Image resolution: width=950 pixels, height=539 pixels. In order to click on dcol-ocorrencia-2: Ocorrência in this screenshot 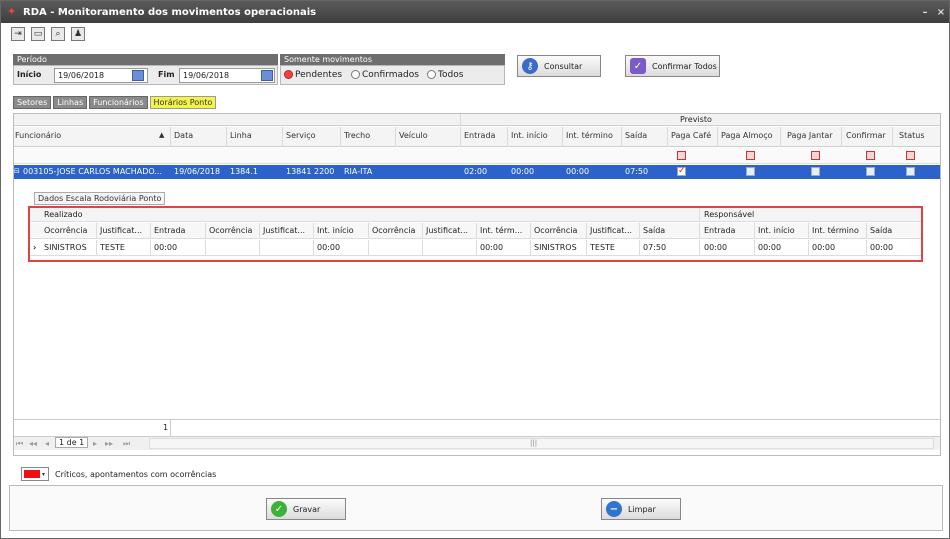, I will do `click(230, 230)`.